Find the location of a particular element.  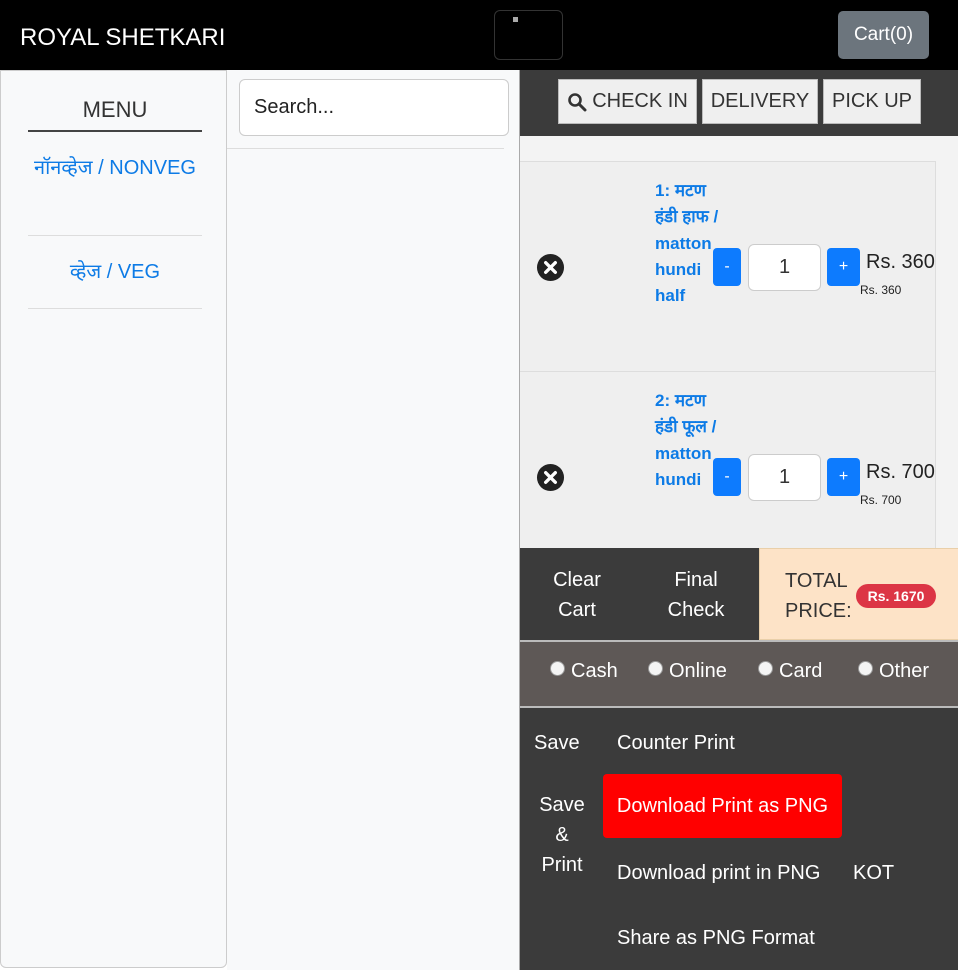

payment-option-cash: Cash is located at coordinates (584, 671).